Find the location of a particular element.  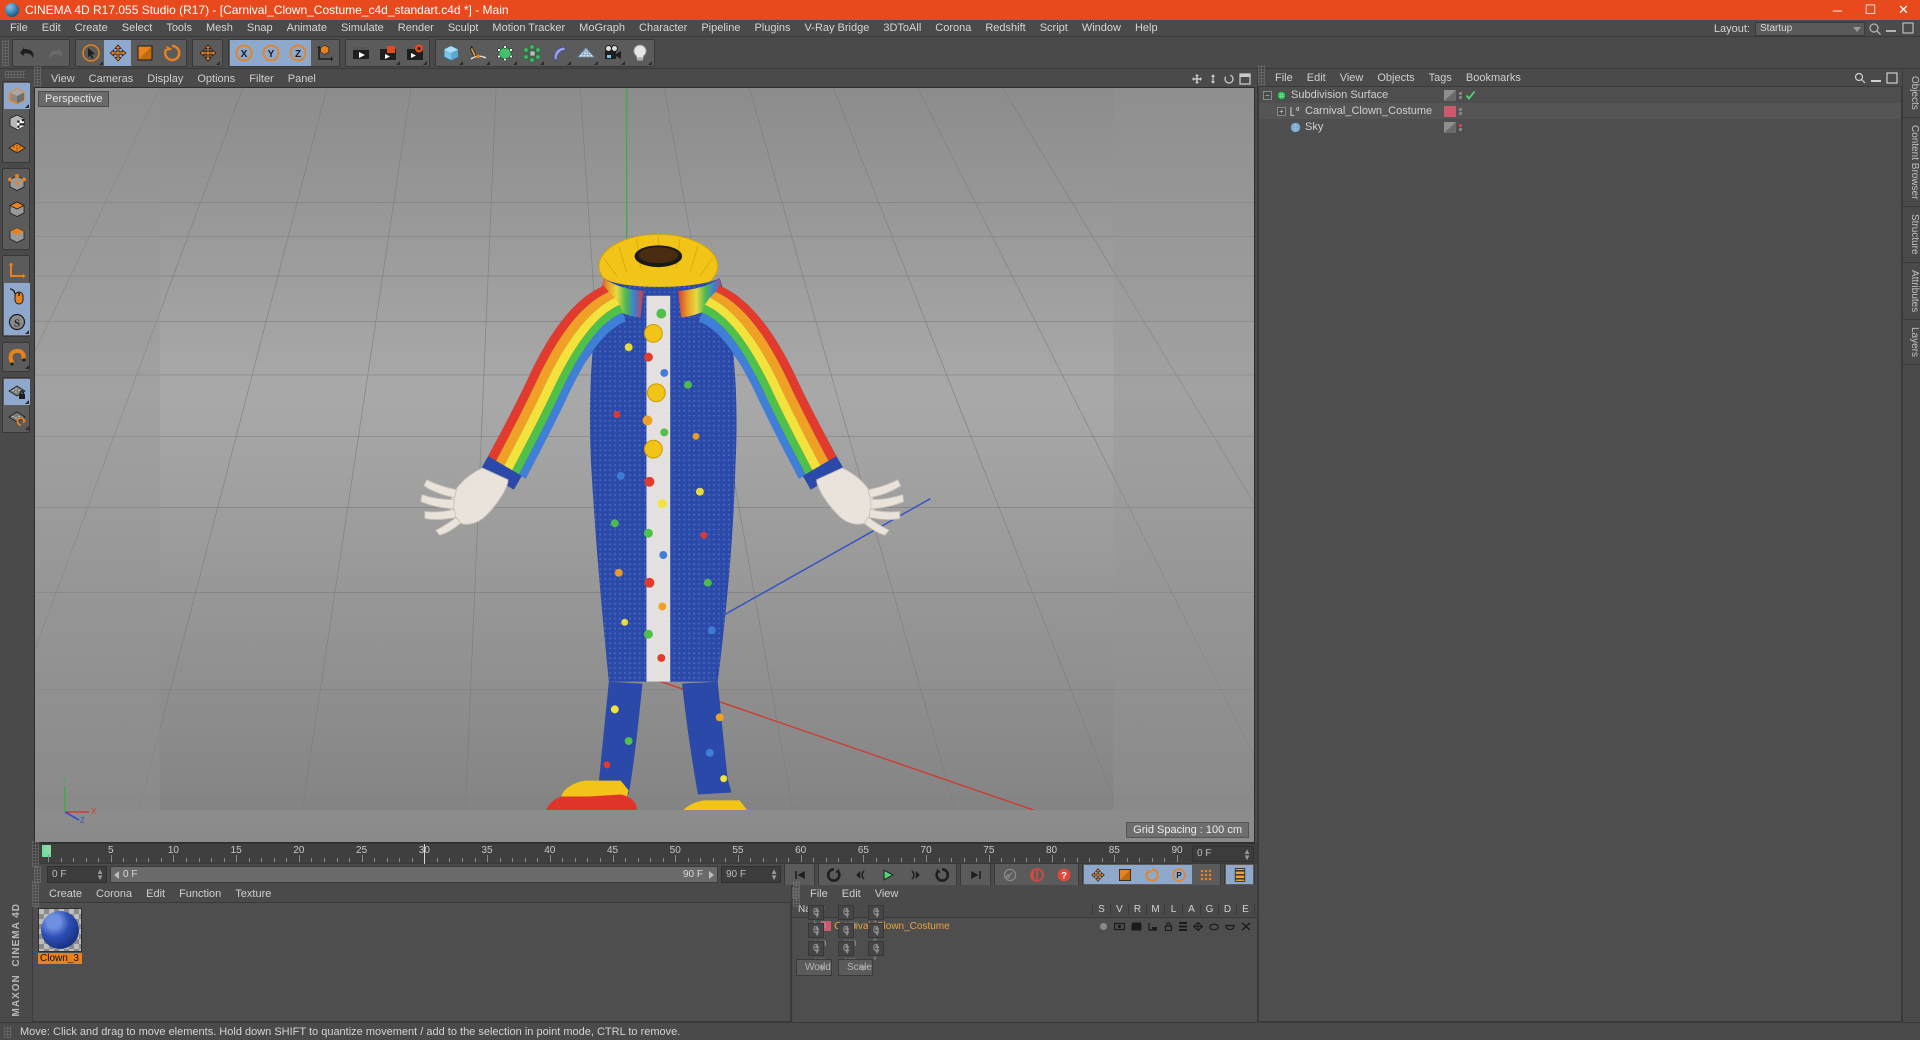

menu-pipeline: Pipeline is located at coordinates (720, 28).